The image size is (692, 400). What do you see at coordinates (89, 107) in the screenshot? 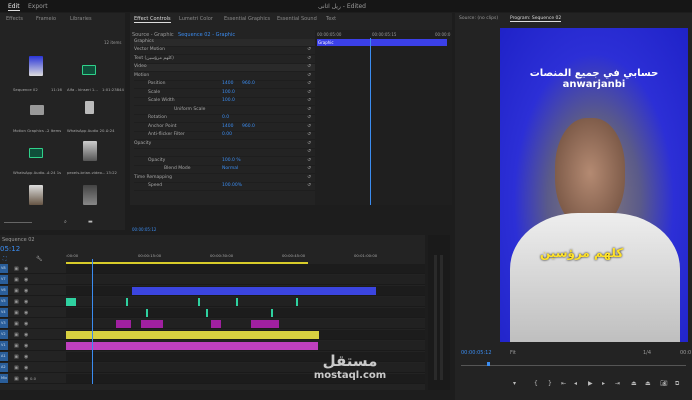
I see `missing-file-icon` at bounding box center [89, 107].